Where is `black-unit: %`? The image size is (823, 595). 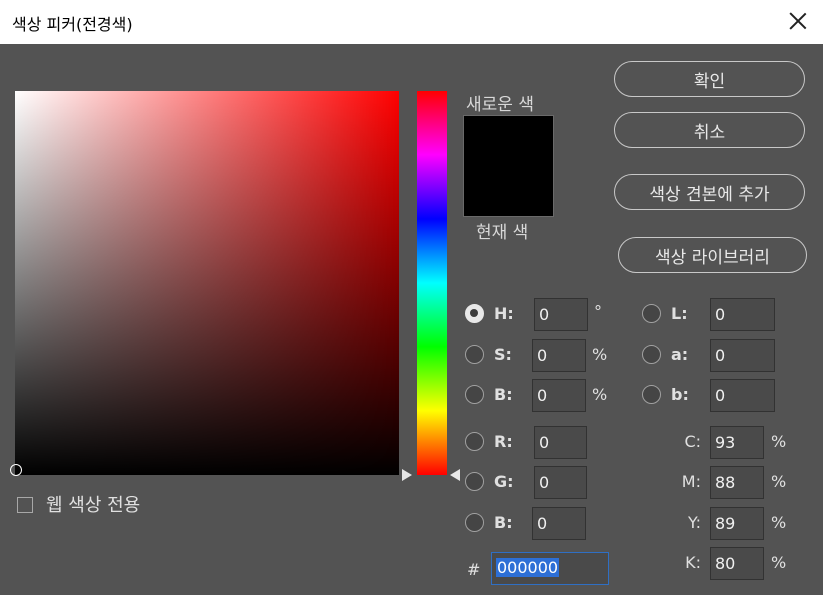
black-unit: % is located at coordinates (779, 562).